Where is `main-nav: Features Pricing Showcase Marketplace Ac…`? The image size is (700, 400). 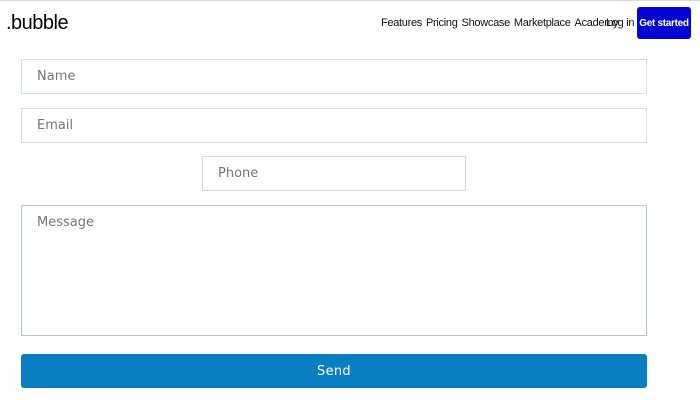
main-nav: Features Pricing Showcase Marketplace Ac… is located at coordinates (500, 23).